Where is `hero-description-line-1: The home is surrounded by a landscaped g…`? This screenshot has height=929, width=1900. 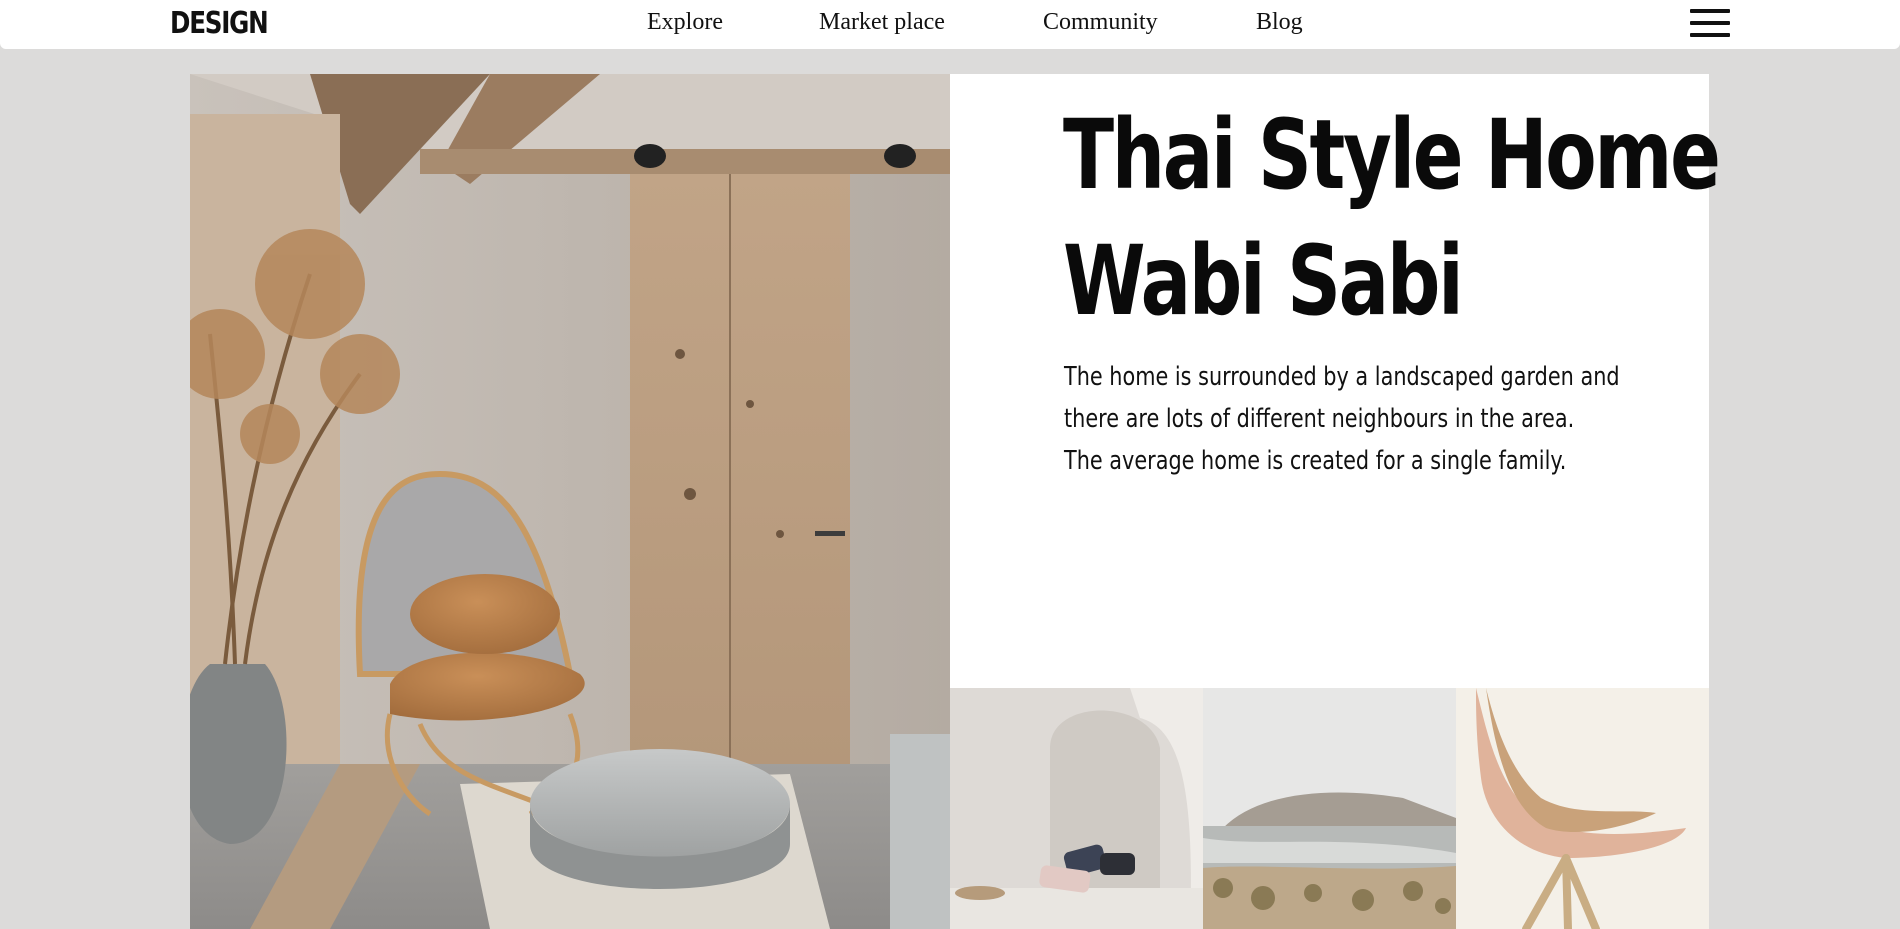
hero-description-line-1: The home is surrounded by a landscaped g… is located at coordinates (1342, 377).